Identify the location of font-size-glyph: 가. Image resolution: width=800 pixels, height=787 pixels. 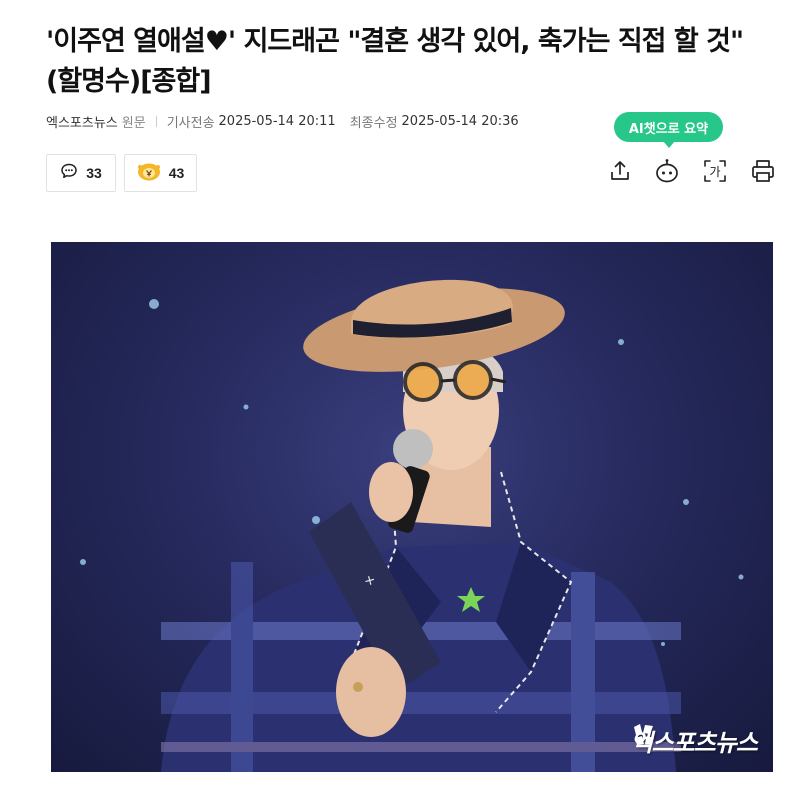
(714, 172).